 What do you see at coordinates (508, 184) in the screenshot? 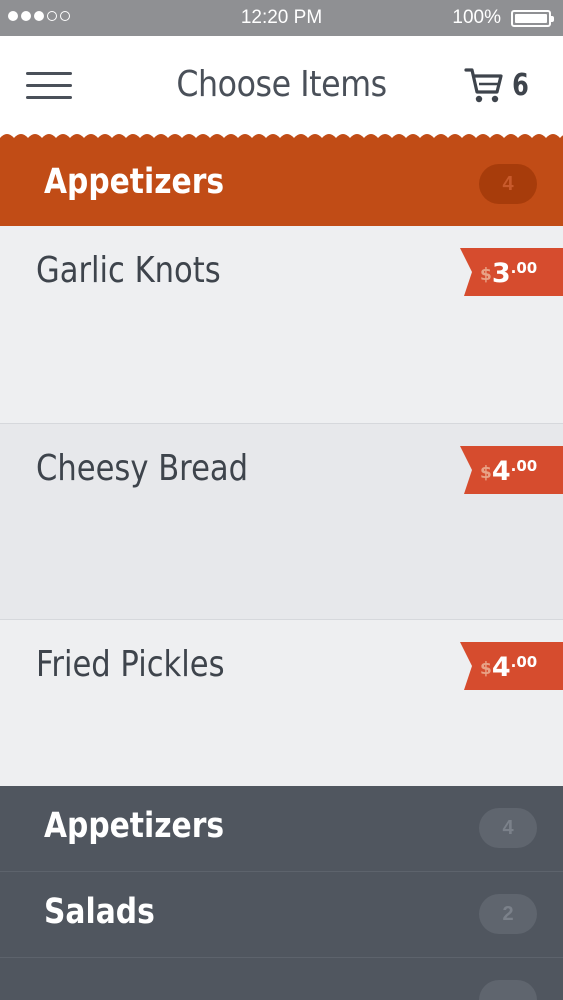
I see `active-category-count-badge: 4` at bounding box center [508, 184].